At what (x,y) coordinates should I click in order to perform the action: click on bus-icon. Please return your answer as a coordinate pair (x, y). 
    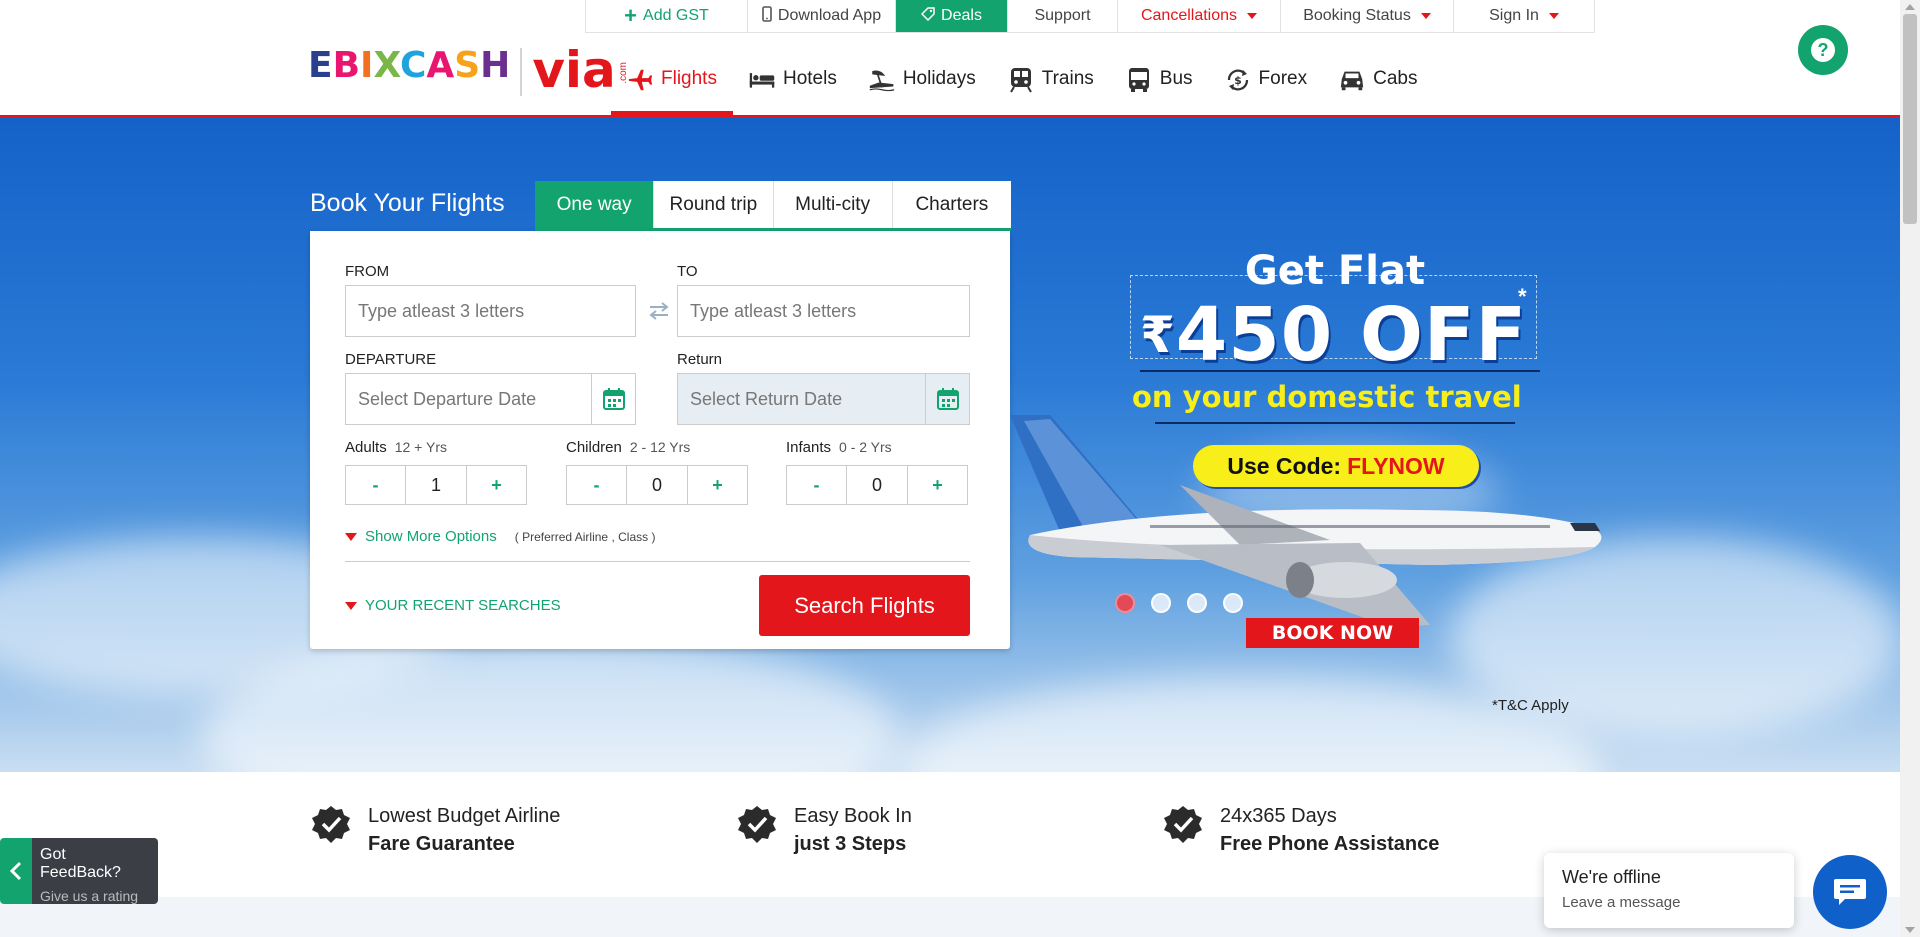
    Looking at the image, I should click on (1139, 80).